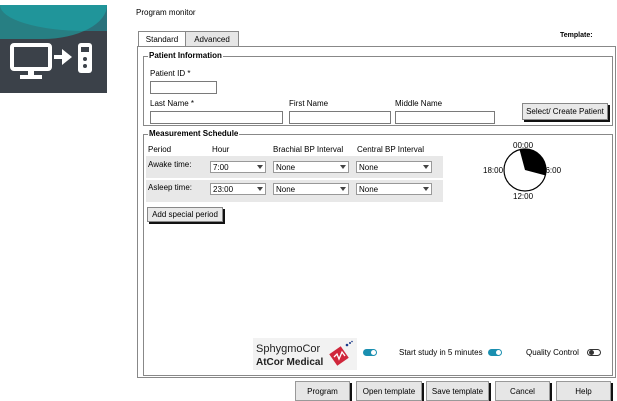 This screenshot has width=617, height=401. Describe the element at coordinates (286, 167) in the screenshot. I see `awake-brachial-value: None` at that location.